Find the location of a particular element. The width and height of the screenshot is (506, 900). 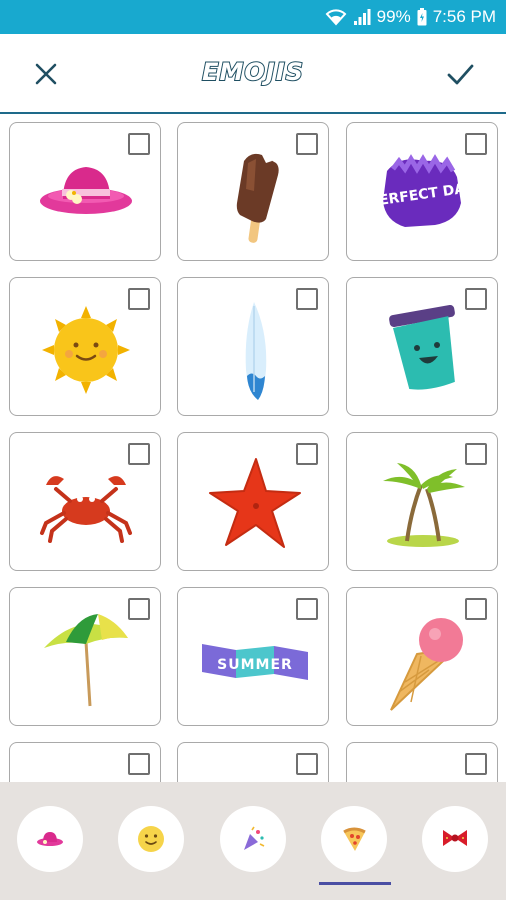

wifi-icon is located at coordinates (336, 17).